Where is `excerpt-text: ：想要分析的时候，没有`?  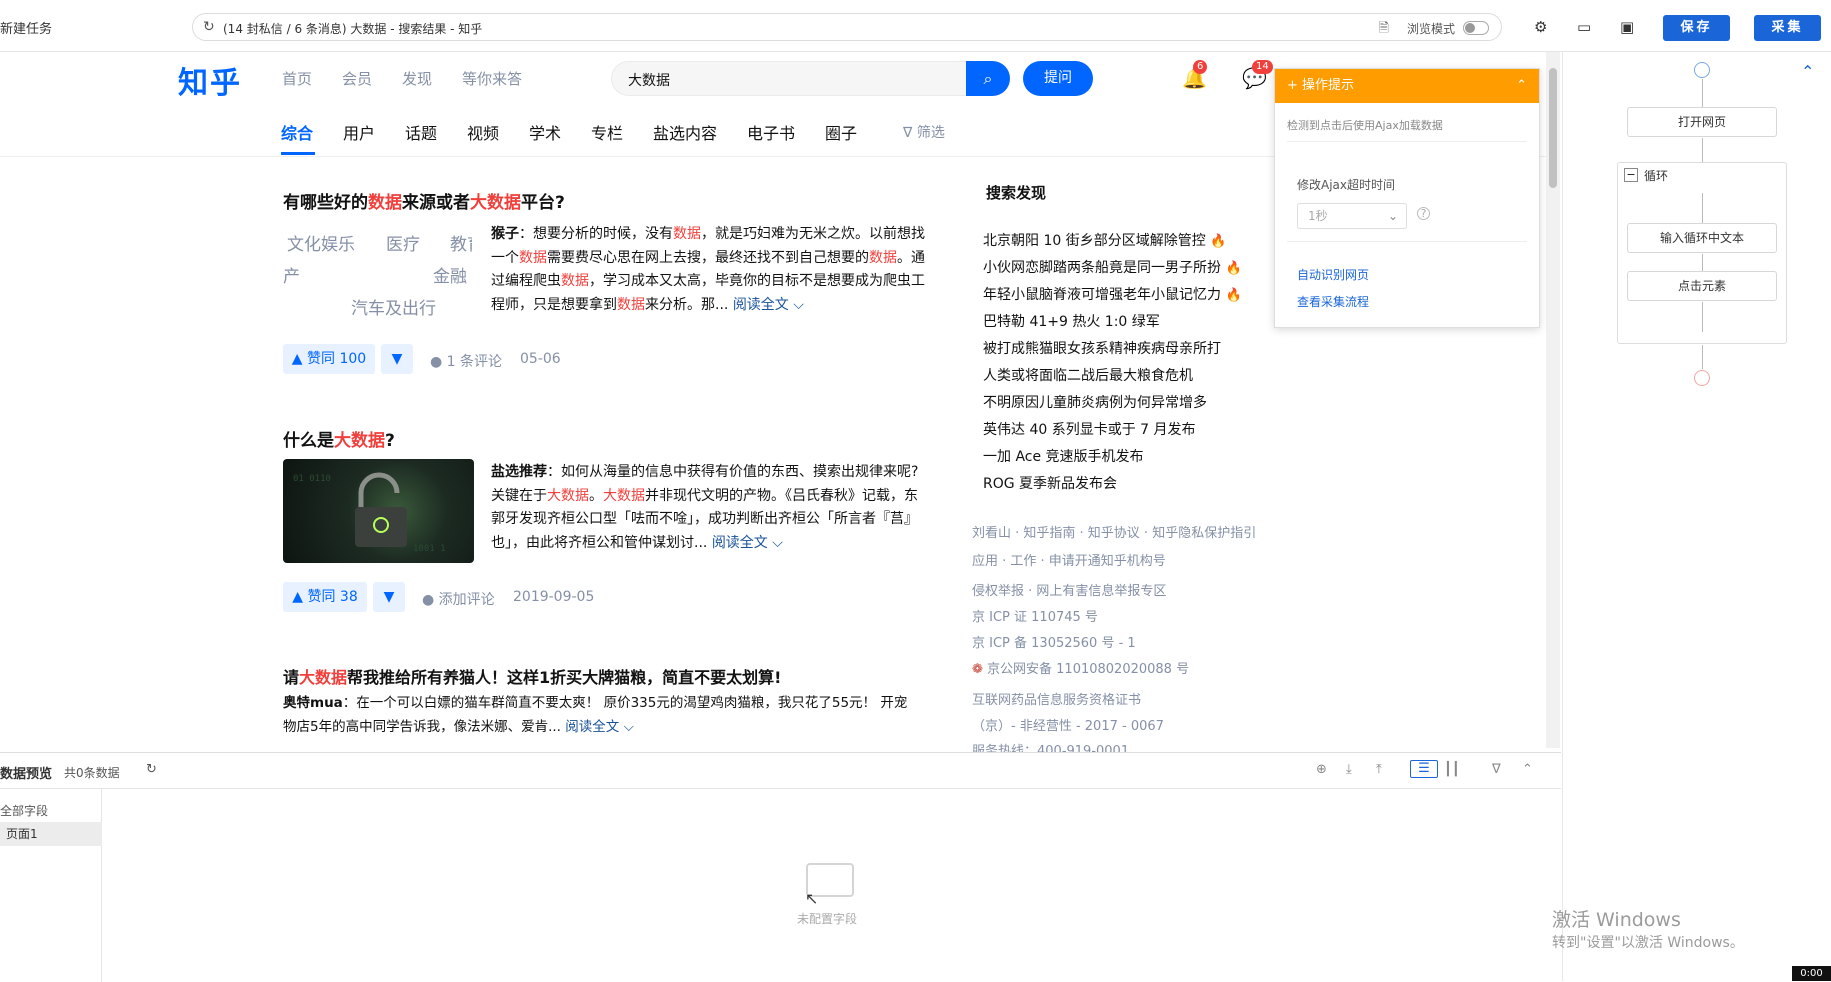 excerpt-text: ：想要分析的时候，没有 is located at coordinates (596, 234).